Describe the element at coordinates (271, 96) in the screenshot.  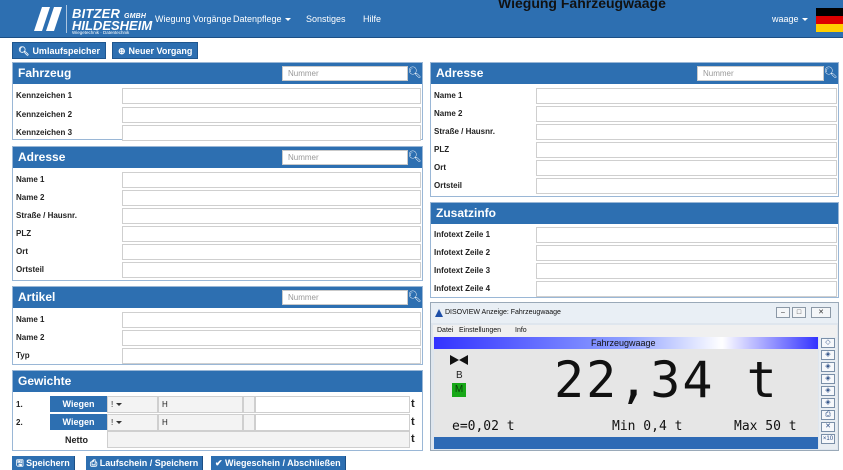
I see `kennzeichen1-input` at that location.